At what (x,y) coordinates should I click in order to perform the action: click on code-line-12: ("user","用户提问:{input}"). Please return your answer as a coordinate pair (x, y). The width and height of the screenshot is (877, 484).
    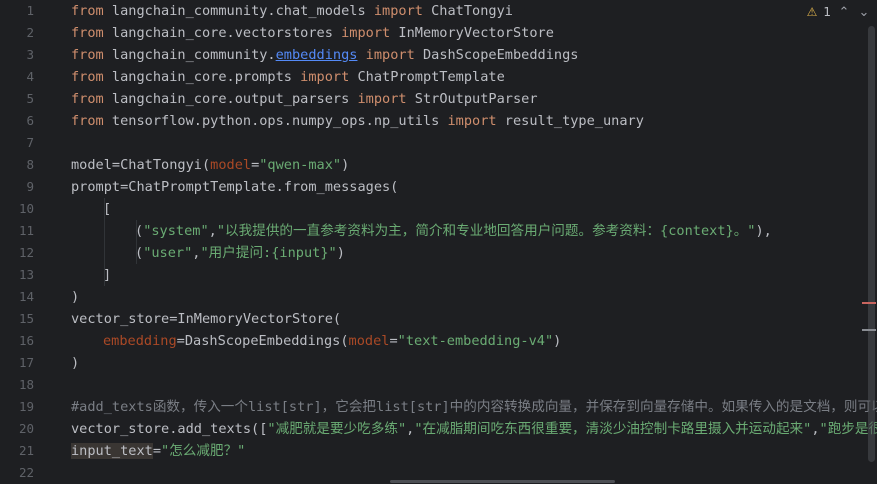
    Looking at the image, I should click on (240, 253).